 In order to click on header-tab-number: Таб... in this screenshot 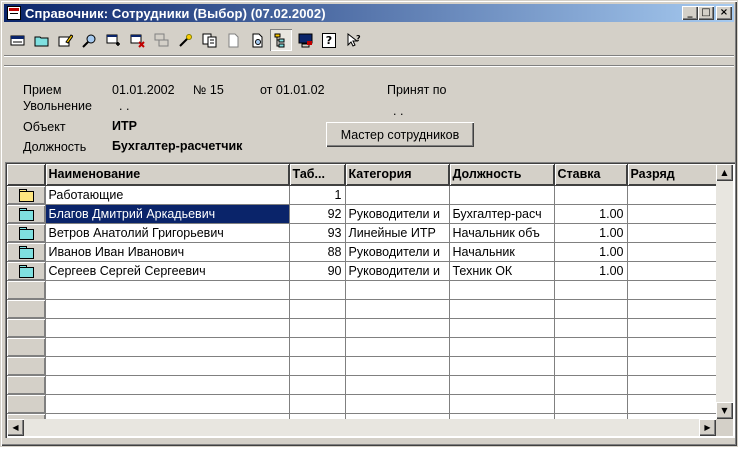, I will do `click(317, 175)`.